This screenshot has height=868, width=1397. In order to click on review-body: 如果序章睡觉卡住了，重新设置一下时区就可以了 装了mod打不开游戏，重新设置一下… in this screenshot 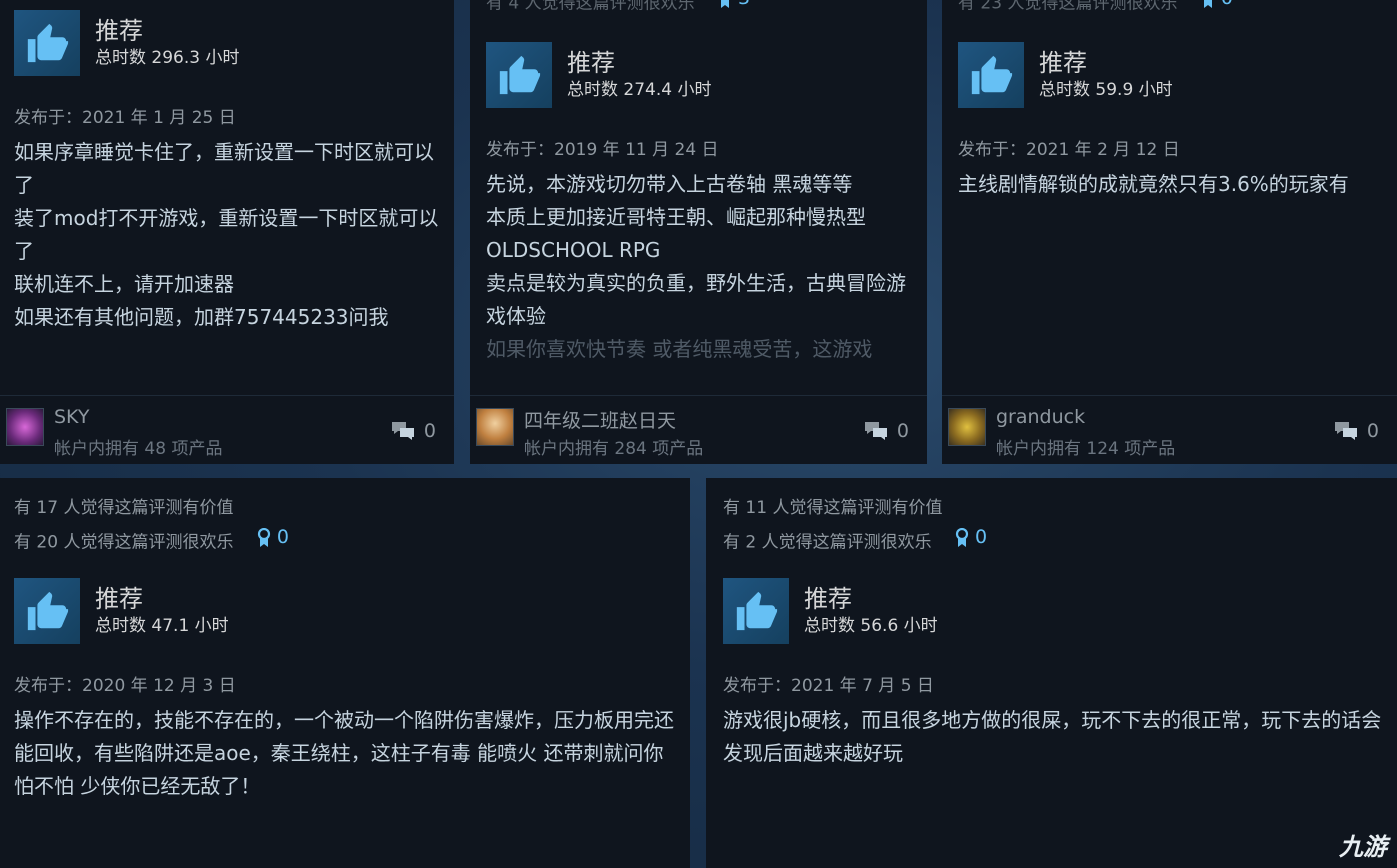, I will do `click(229, 235)`.